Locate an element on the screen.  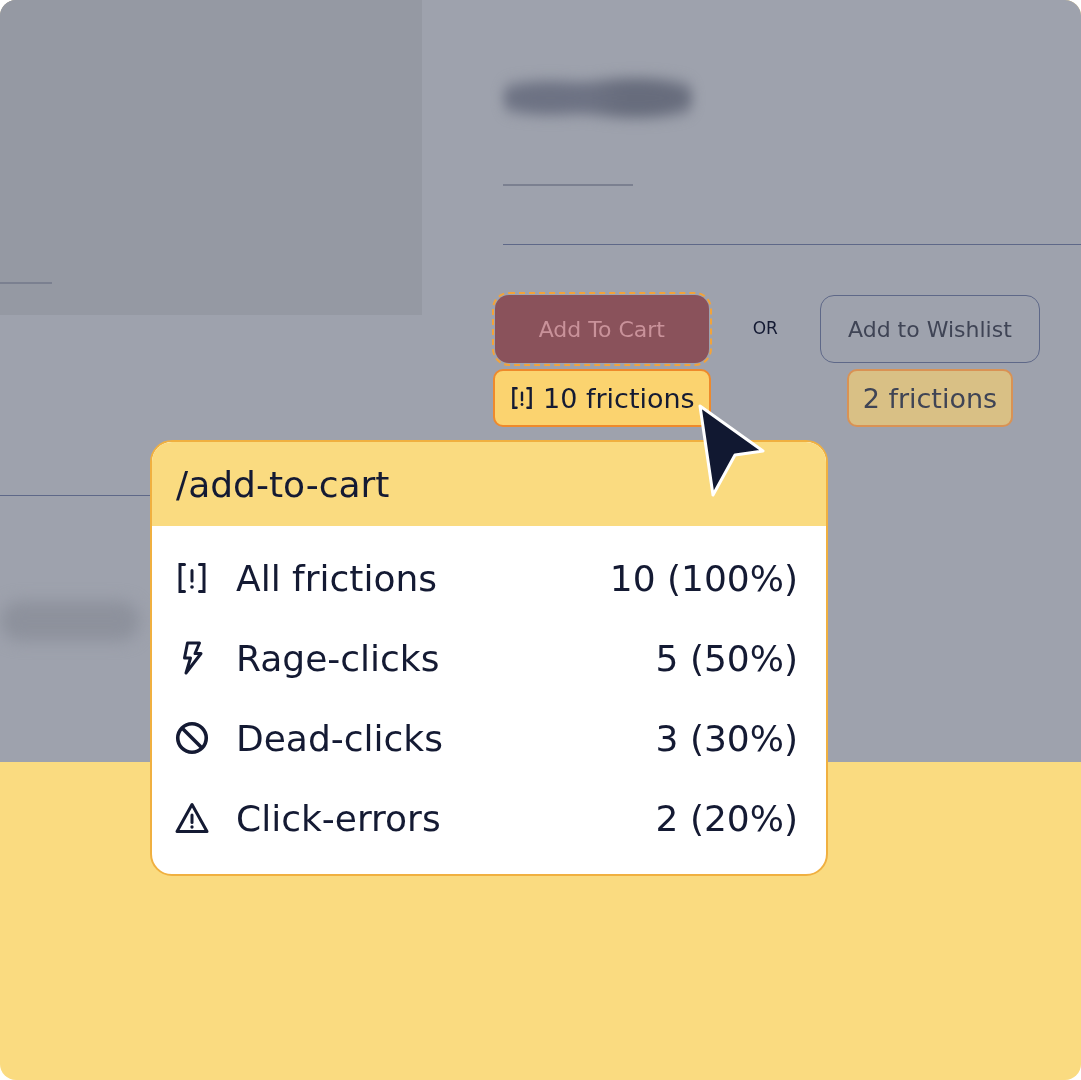
friction-type: Rage-clicks is located at coordinates (338, 658).